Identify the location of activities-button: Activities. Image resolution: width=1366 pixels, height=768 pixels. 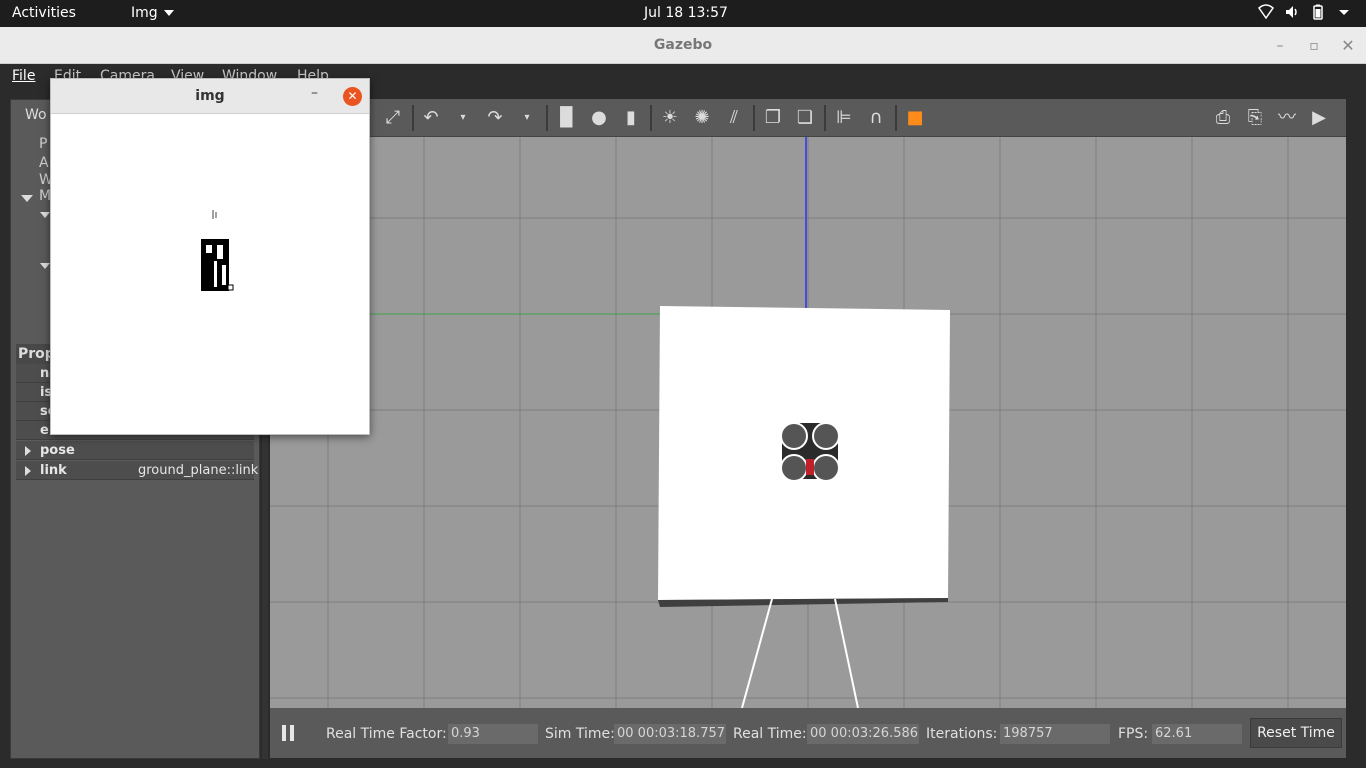
(44, 13).